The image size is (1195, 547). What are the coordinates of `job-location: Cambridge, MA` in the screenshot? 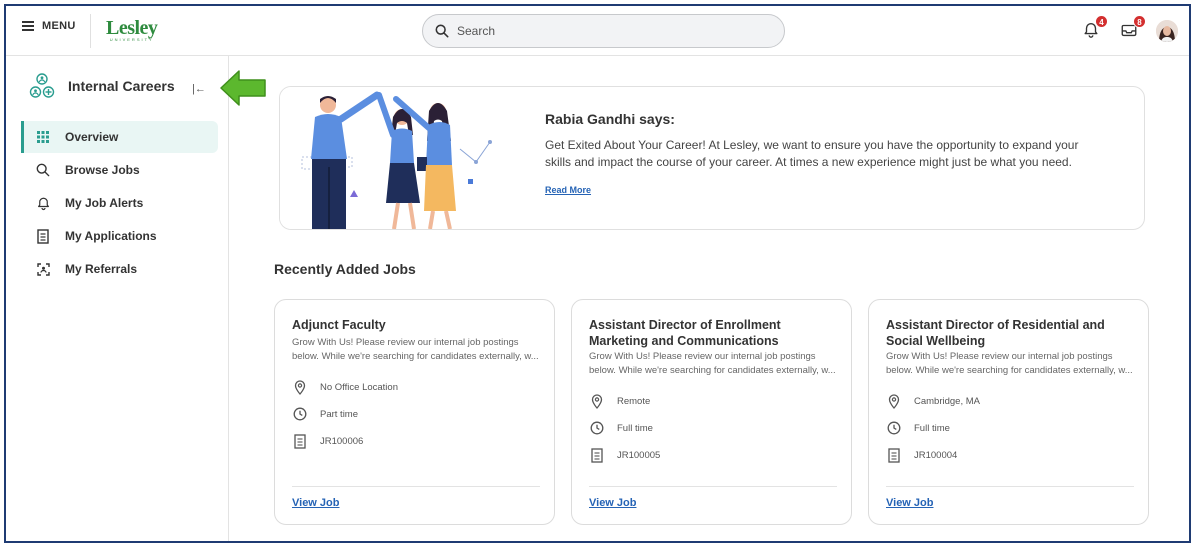 It's located at (933, 401).